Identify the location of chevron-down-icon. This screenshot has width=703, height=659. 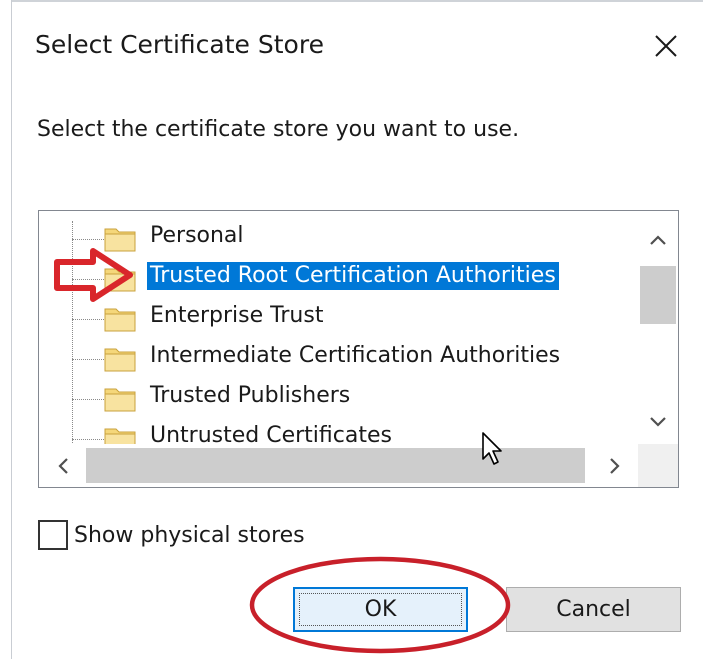
(658, 422).